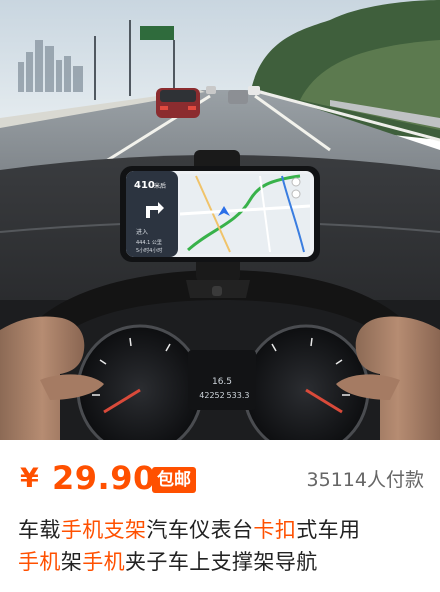 The height and width of the screenshot is (592, 440). What do you see at coordinates (104, 478) in the screenshot?
I see `price-amount: 29.90` at bounding box center [104, 478].